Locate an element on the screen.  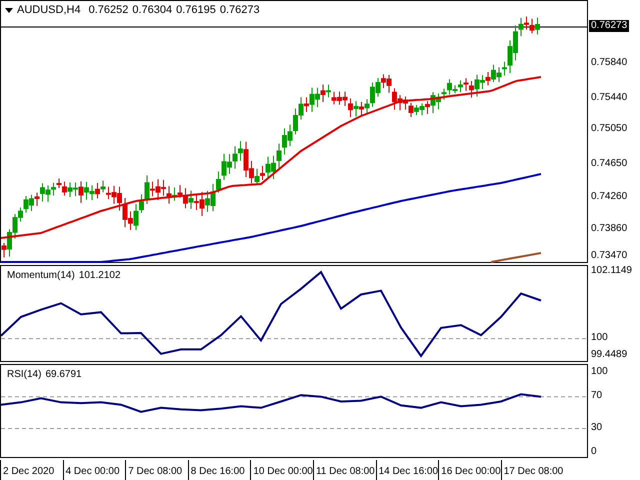
time-axis-label: 7 Dec 08:00 is located at coordinates (156, 472).